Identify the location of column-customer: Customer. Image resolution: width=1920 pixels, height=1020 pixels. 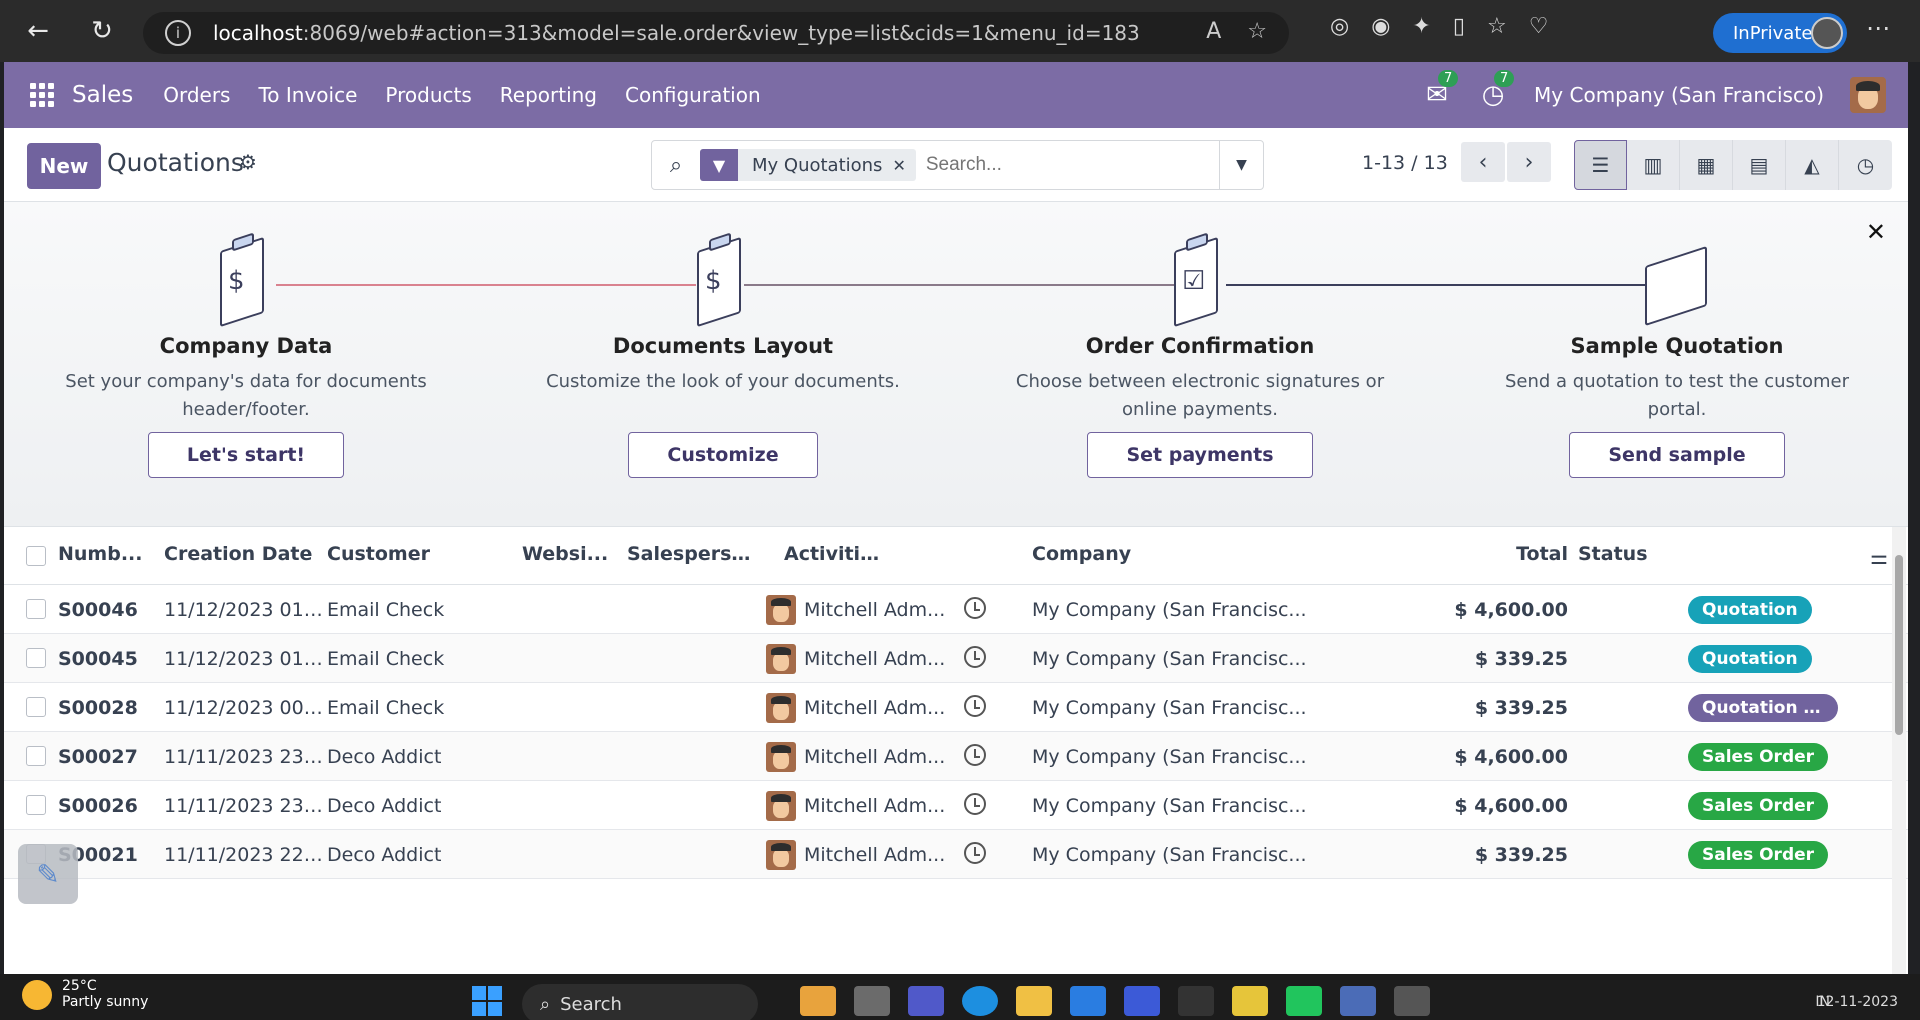
(387, 554).